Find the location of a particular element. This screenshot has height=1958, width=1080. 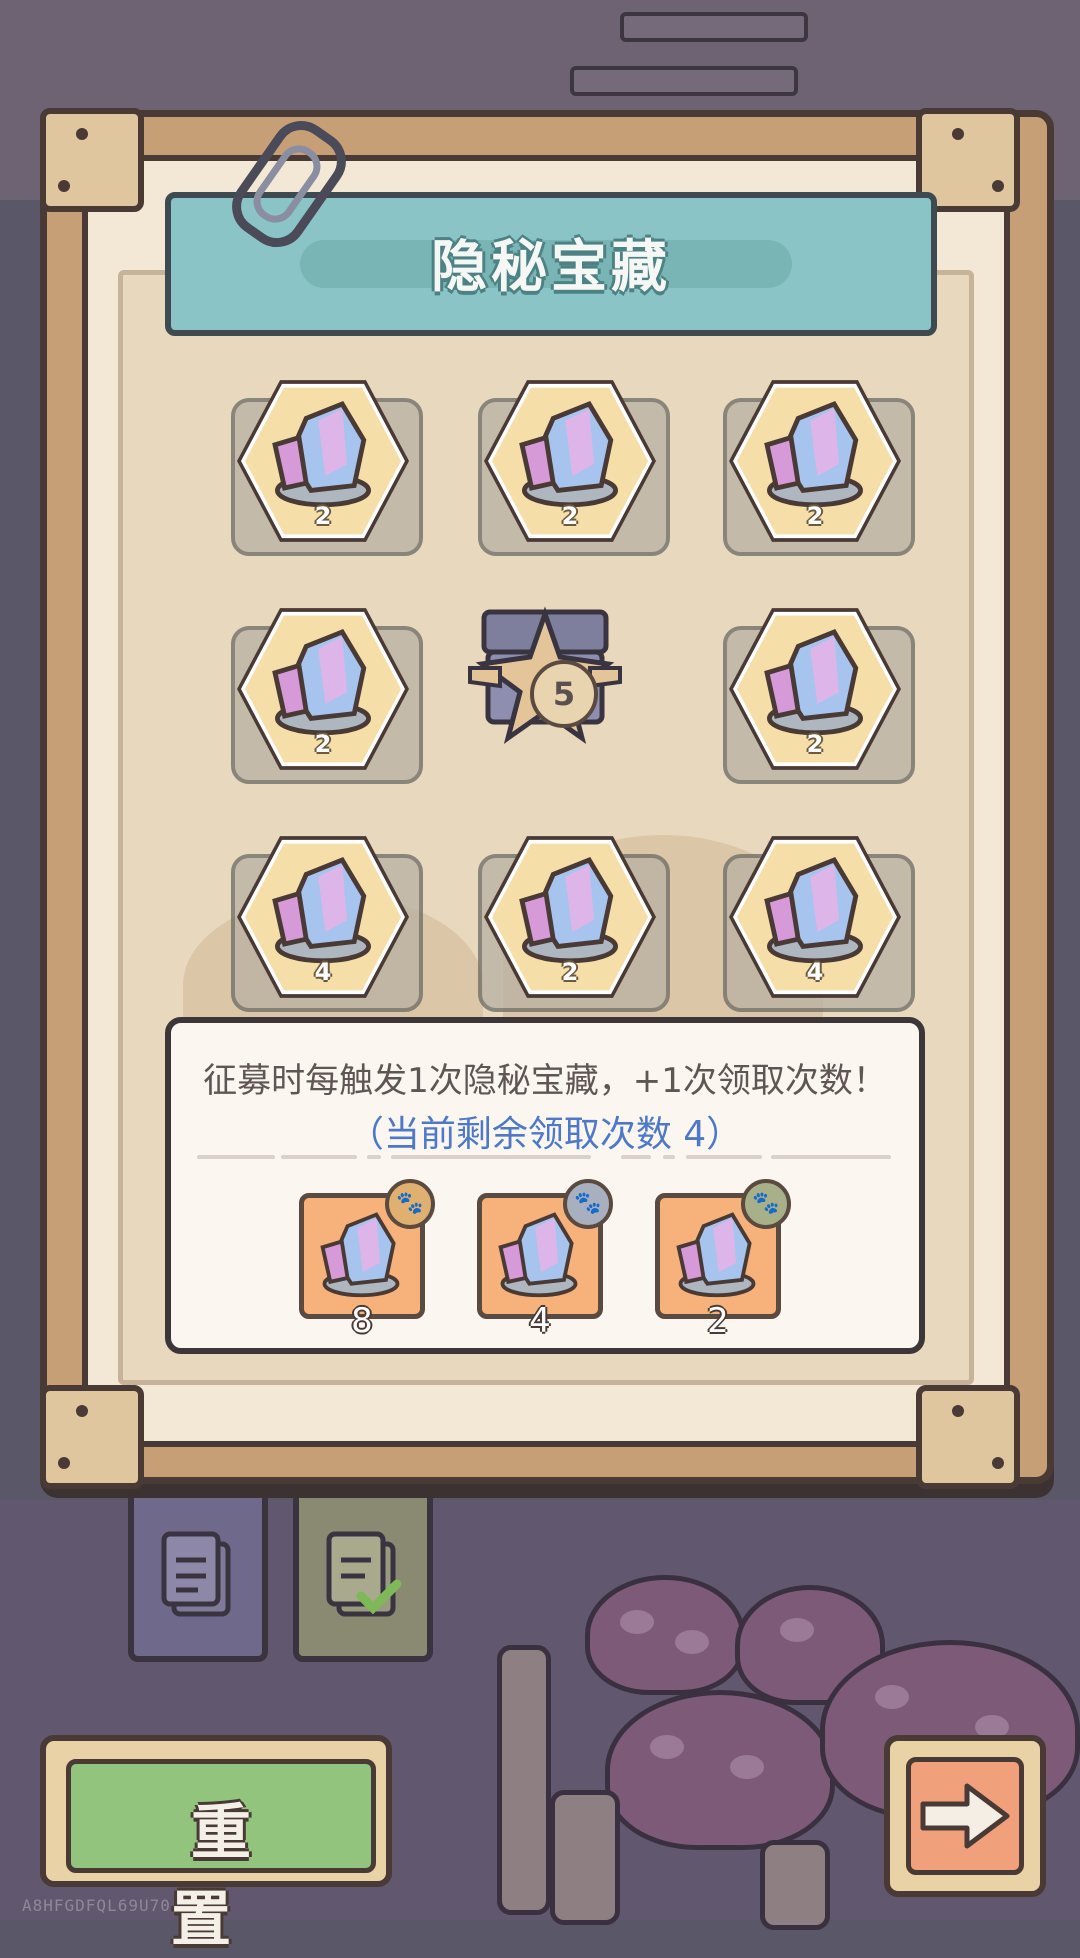

paw-gold-icon: 🐾 is located at coordinates (410, 1204).